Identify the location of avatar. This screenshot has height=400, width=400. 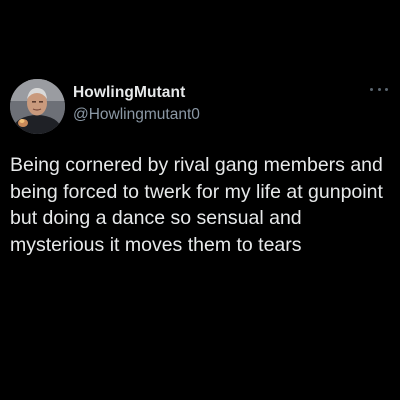
(37, 106).